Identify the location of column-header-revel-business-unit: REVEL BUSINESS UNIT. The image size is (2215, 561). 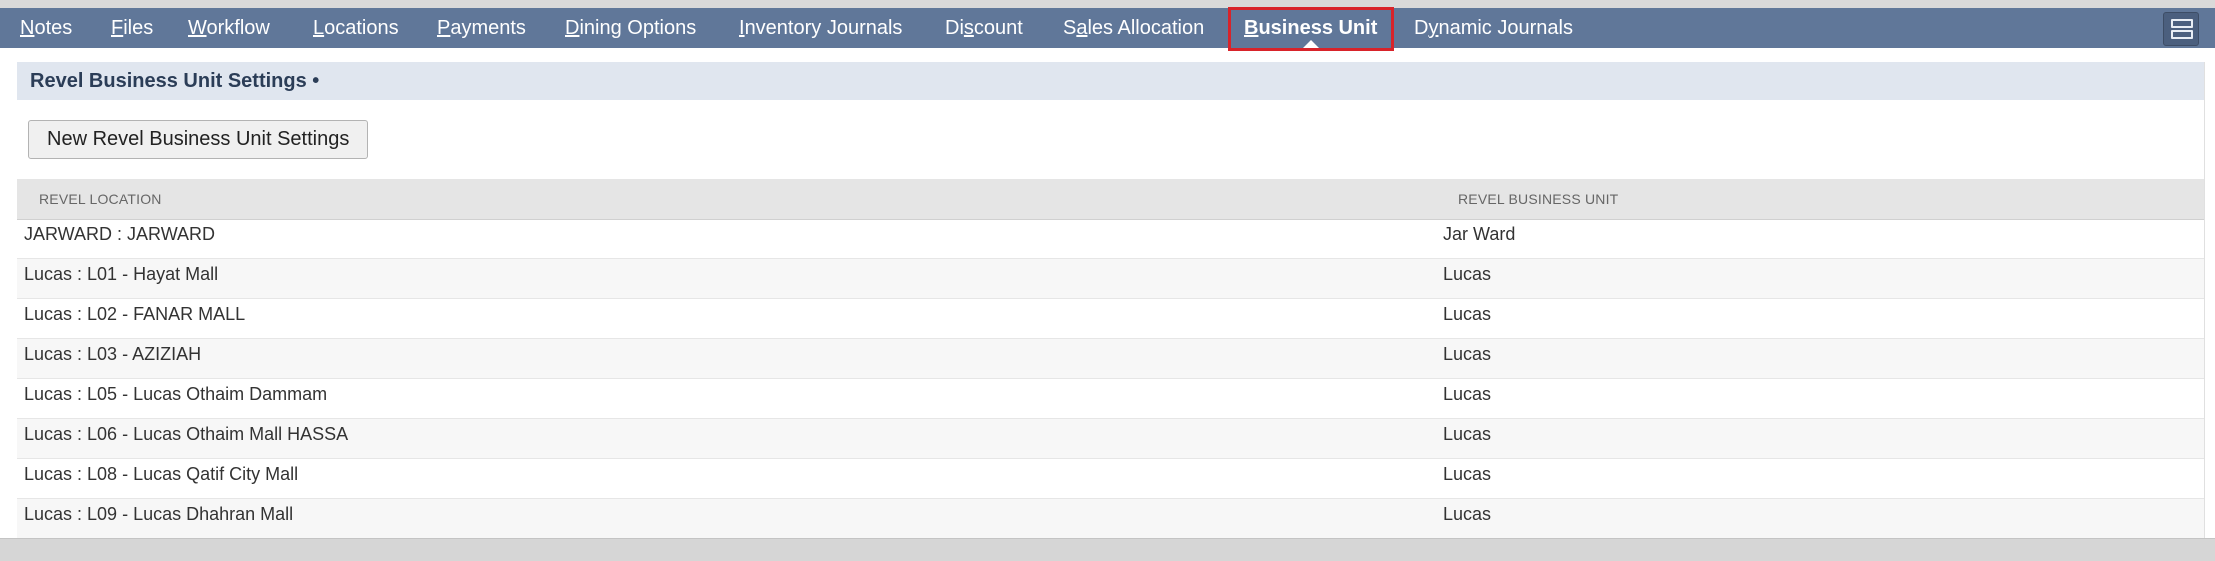
(1538, 199).